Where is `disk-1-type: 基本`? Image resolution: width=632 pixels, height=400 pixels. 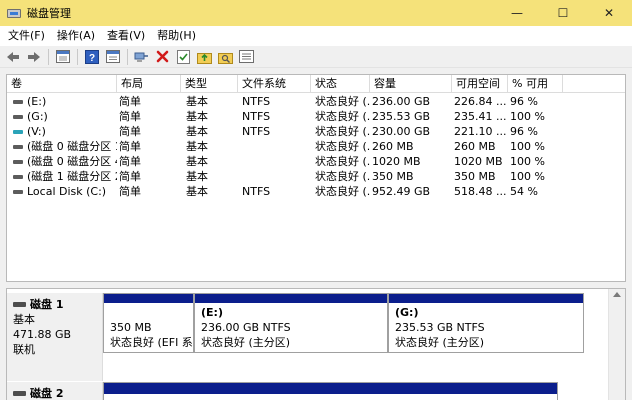
disk-1-type: 基本 is located at coordinates (24, 319).